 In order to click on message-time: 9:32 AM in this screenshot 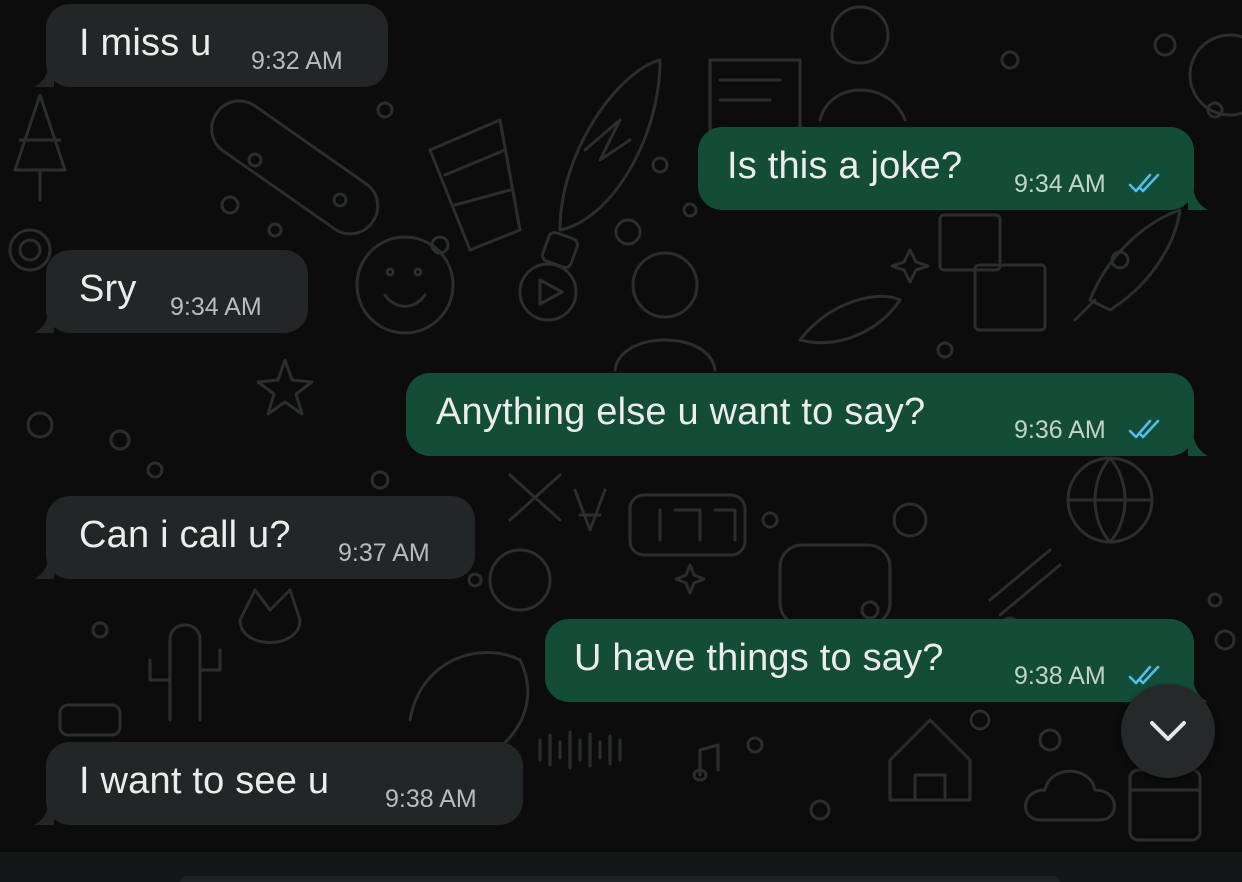, I will do `click(297, 61)`.